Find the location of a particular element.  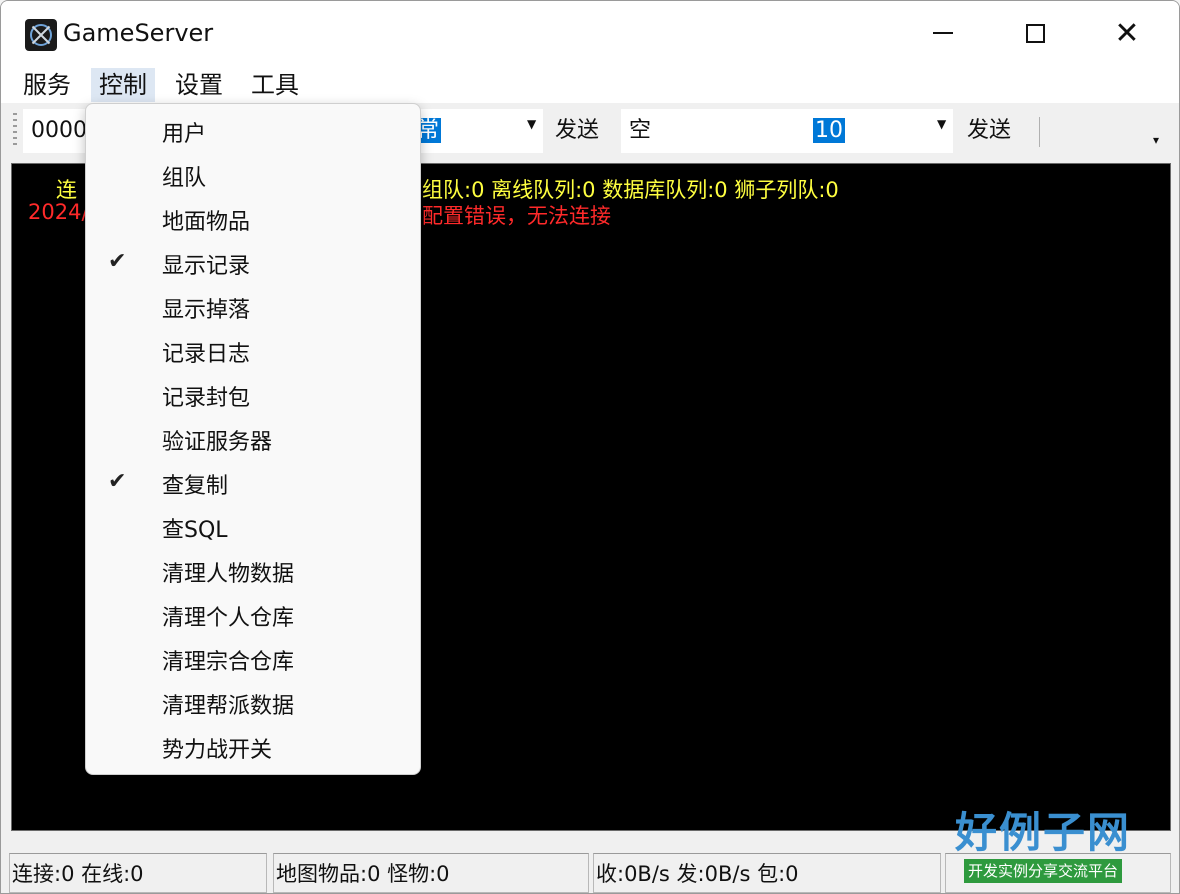

toolbar-overflow-icon: ▾ is located at coordinates (1156, 140).